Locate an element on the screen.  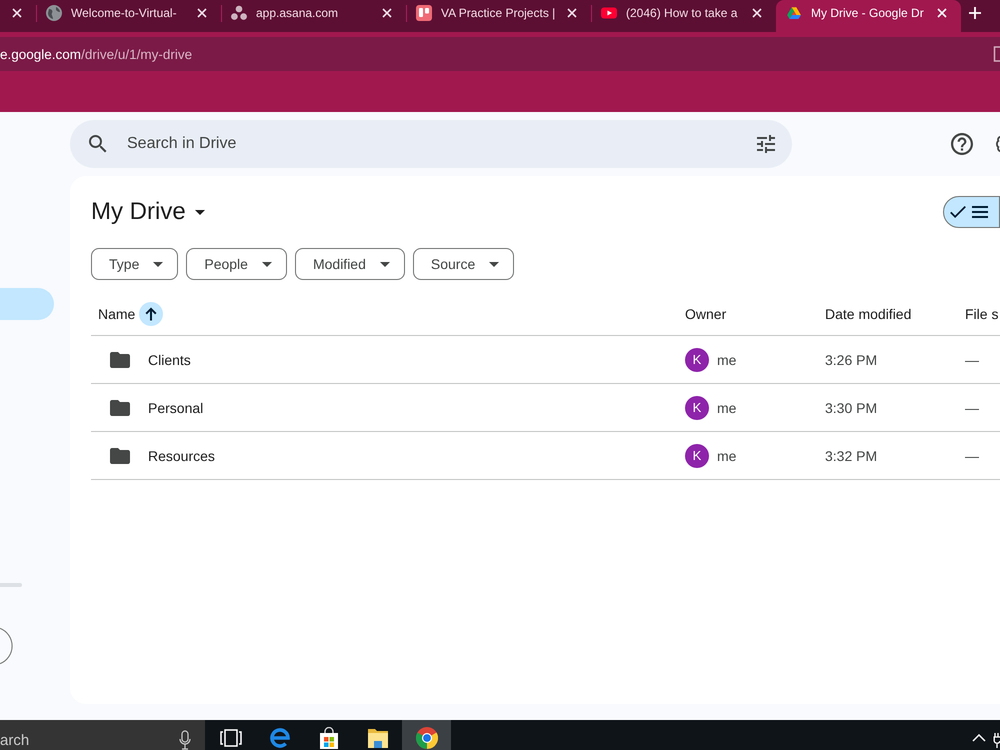
globe-icon is located at coordinates (54, 13).